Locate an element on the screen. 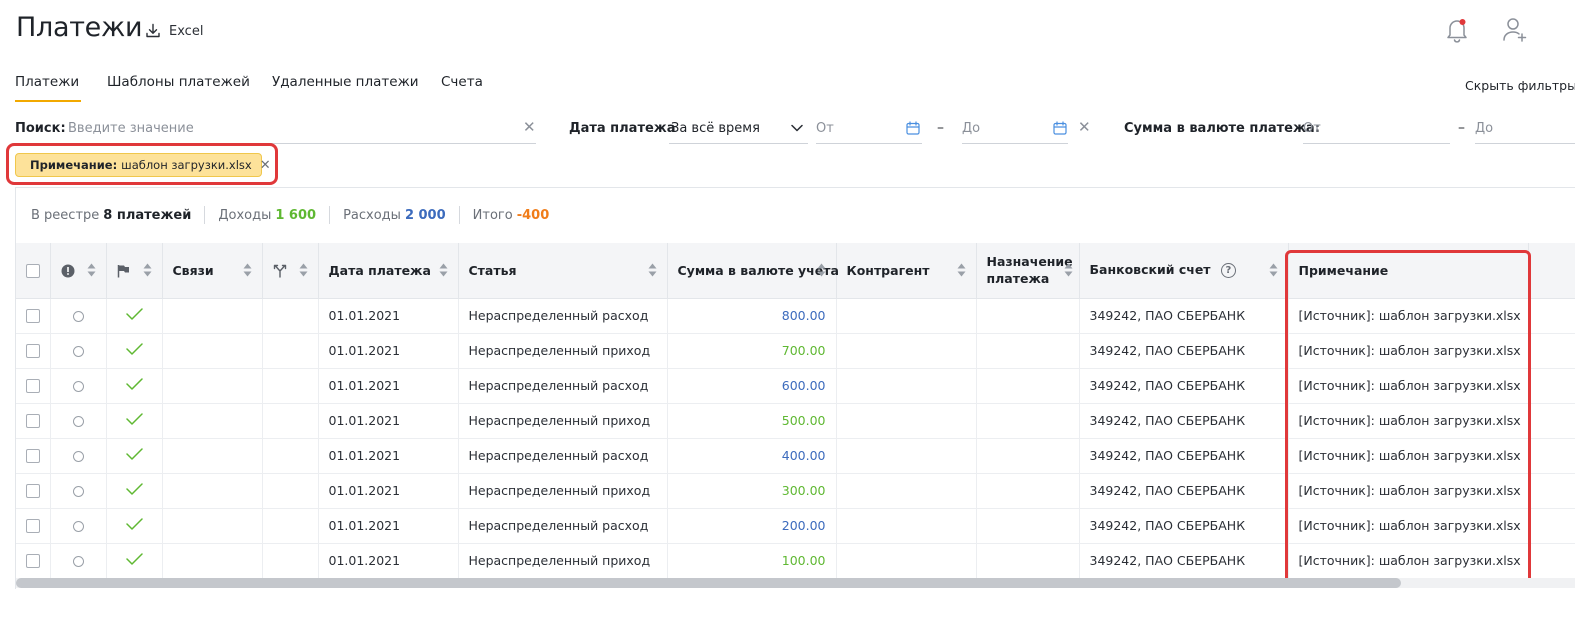 Image resolution: width=1575 pixels, height=627 pixels. chip-remove-icon: ✕ is located at coordinates (265, 165).